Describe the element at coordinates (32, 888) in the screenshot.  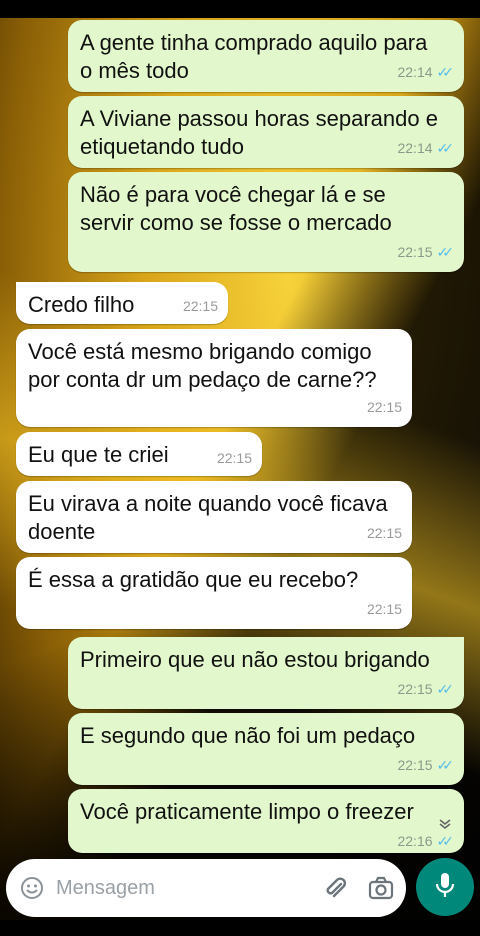
I see `emoji-icon` at that location.